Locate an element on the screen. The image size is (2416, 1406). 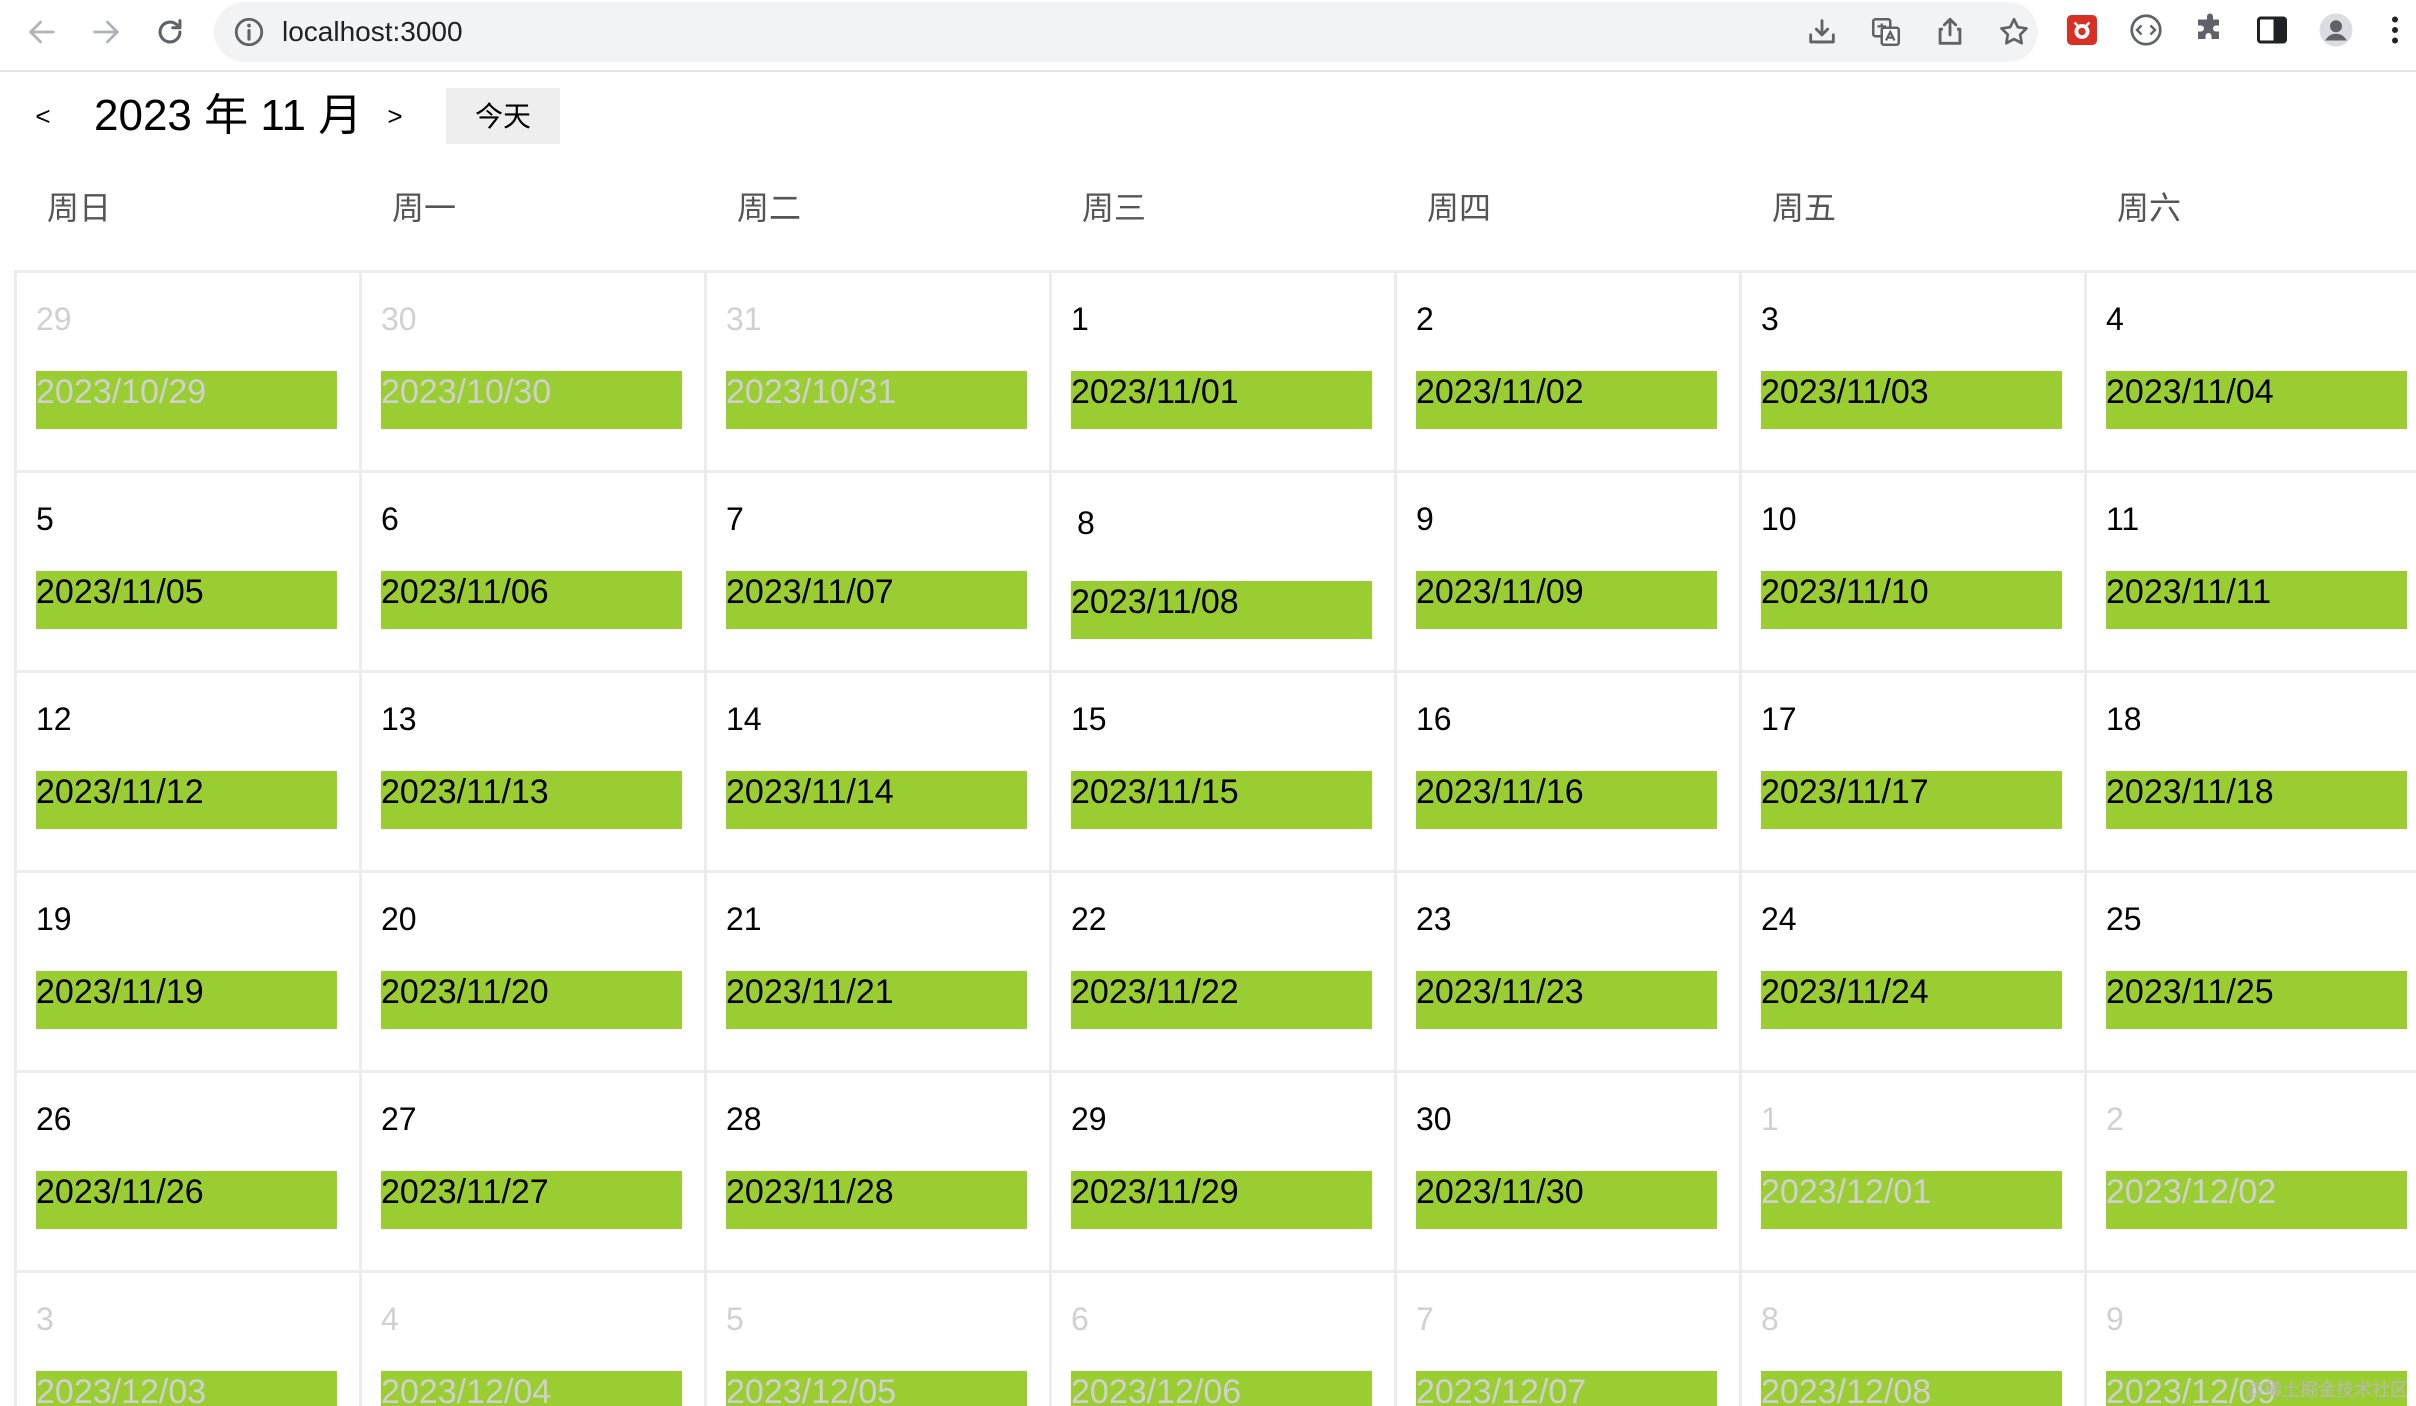
day-cell: 2 2023/12/02 is located at coordinates (2250, 1170).